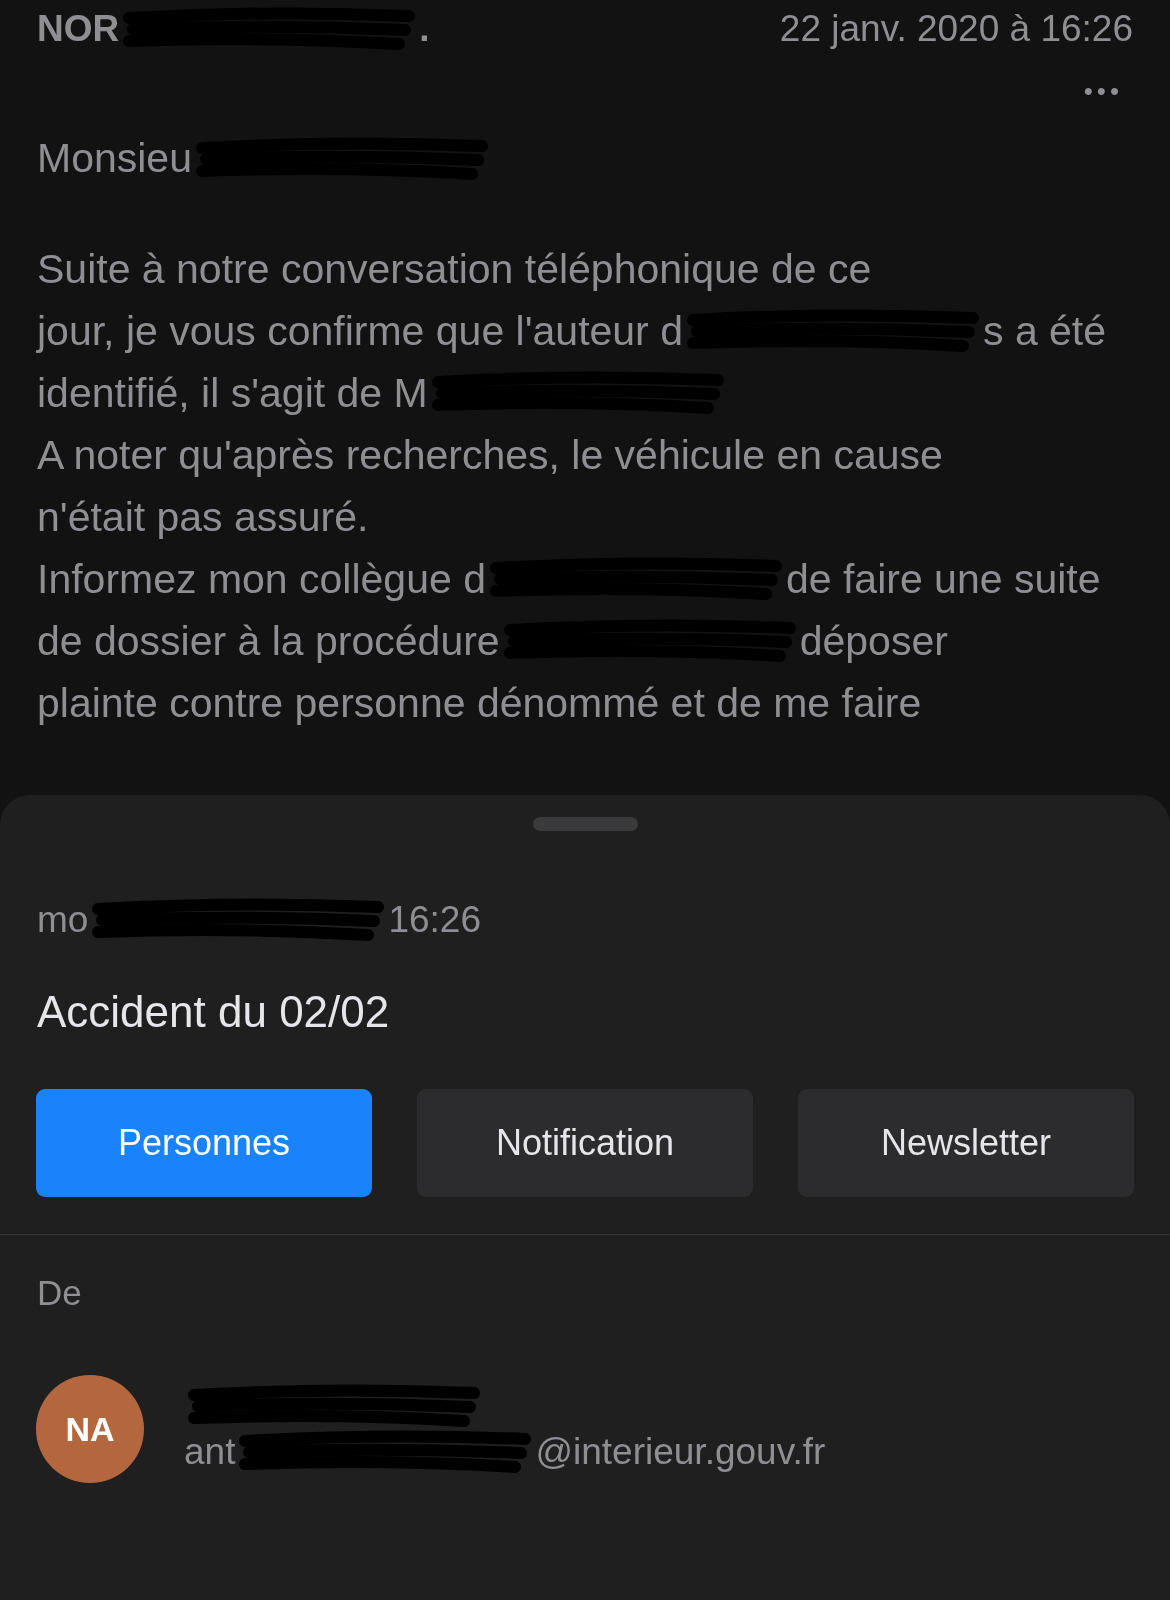 The height and width of the screenshot is (1600, 1170). I want to click on subject-text: Accident du 02/02, so click(214, 1012).